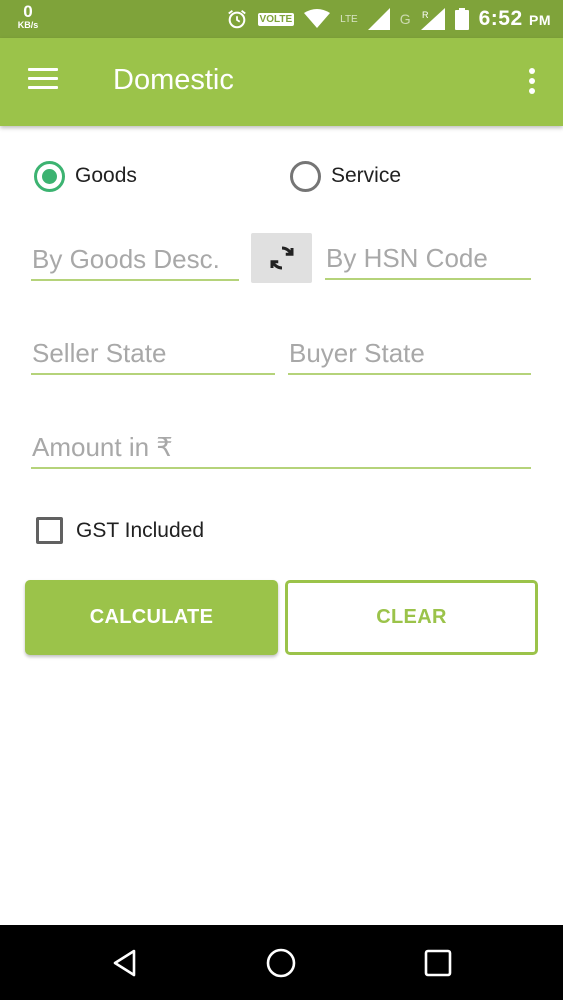 This screenshot has width=563, height=1000. What do you see at coordinates (349, 19) in the screenshot?
I see `lte-label: LTE` at bounding box center [349, 19].